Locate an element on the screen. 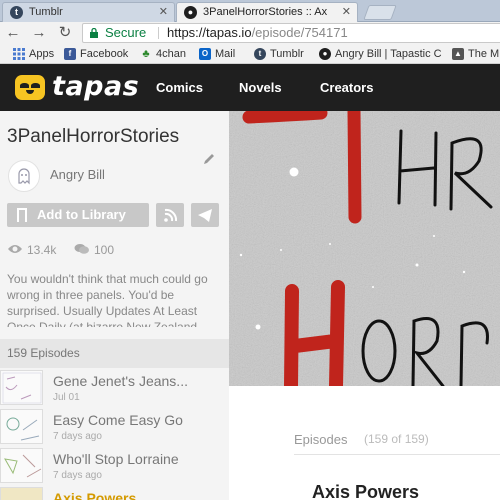  nav-novels: Novels is located at coordinates (260, 87).